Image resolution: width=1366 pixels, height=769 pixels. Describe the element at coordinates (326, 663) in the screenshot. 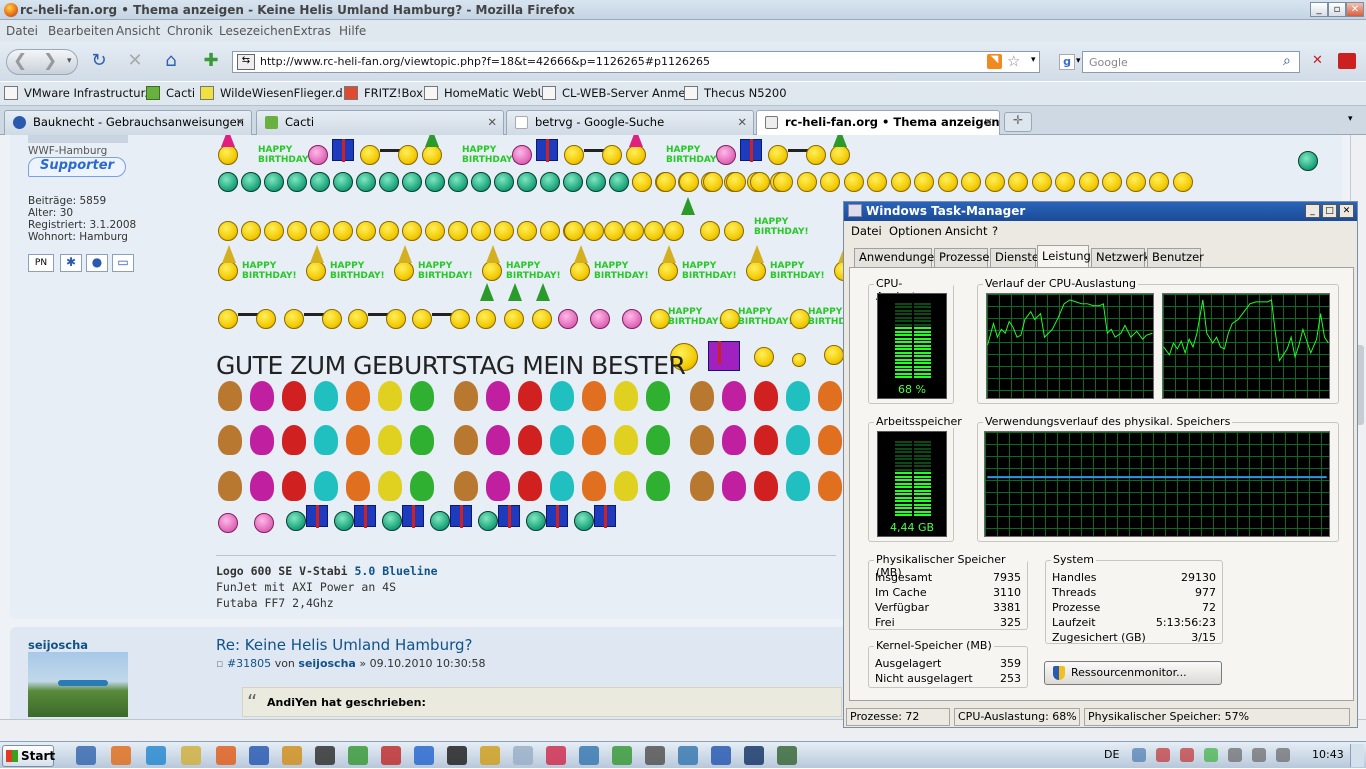

I see `author-link: seijoscha` at that location.